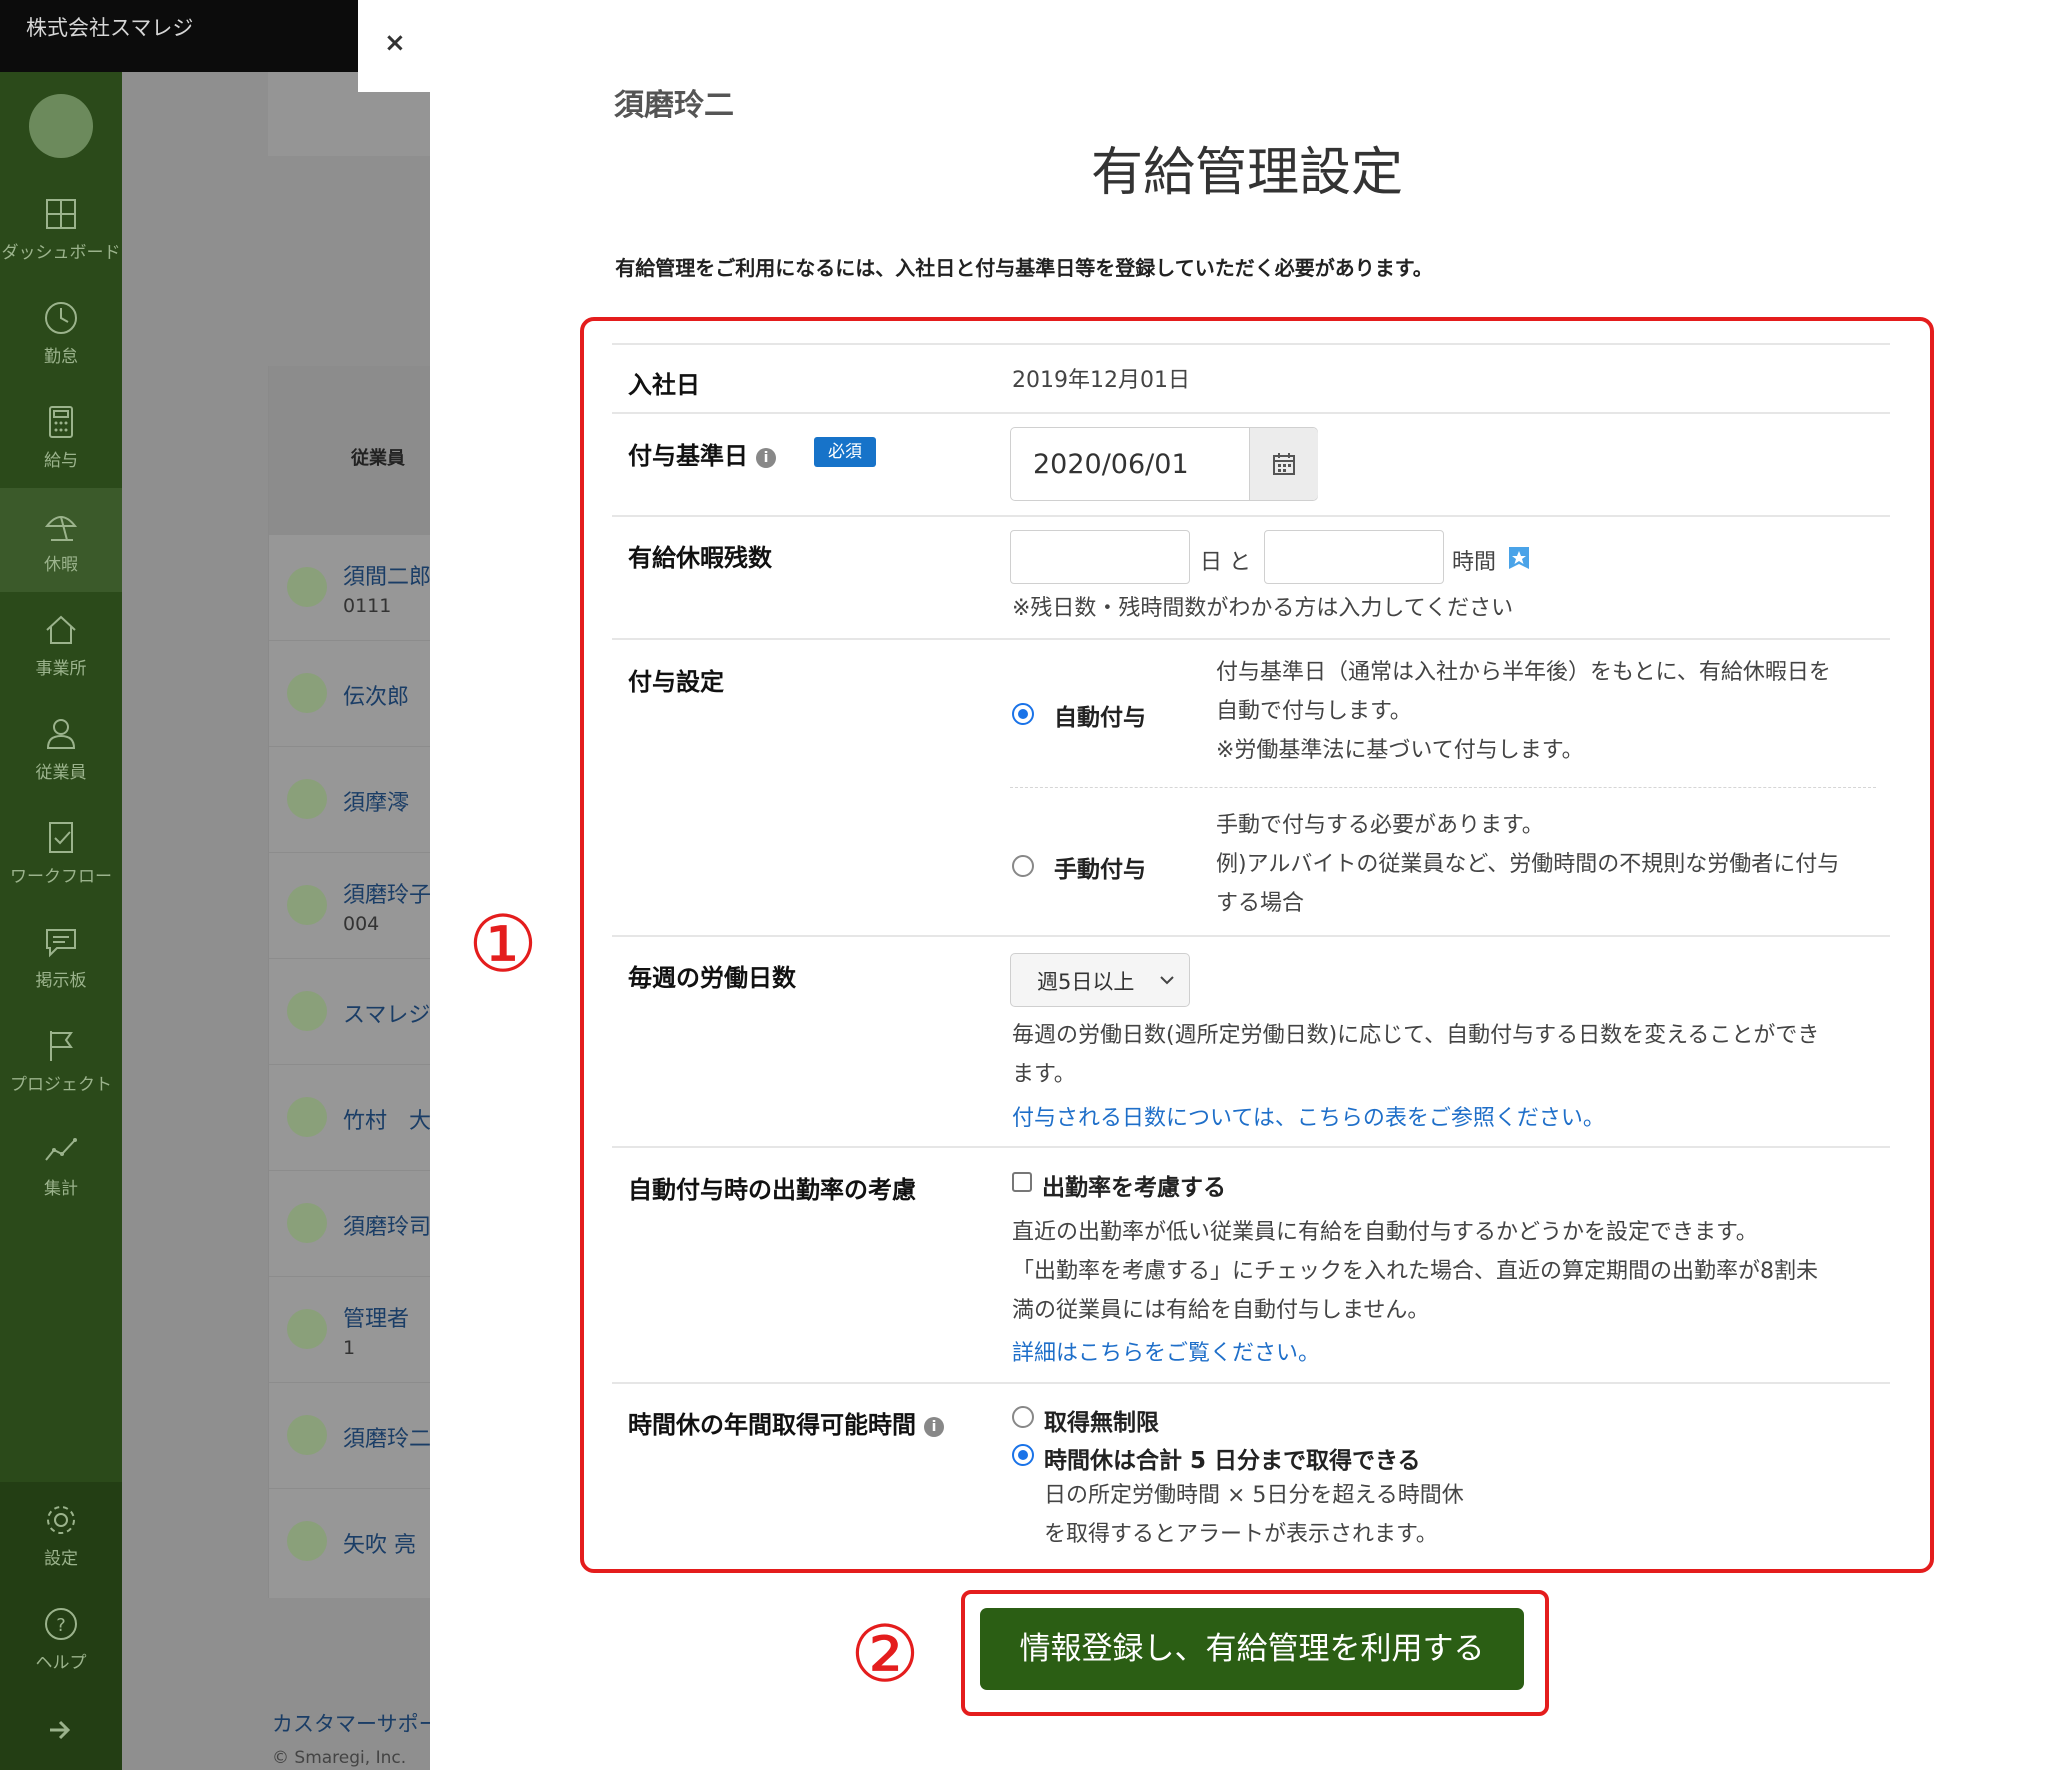  Describe the element at coordinates (1354, 557) in the screenshot. I see `remaining-hours-input` at that location.